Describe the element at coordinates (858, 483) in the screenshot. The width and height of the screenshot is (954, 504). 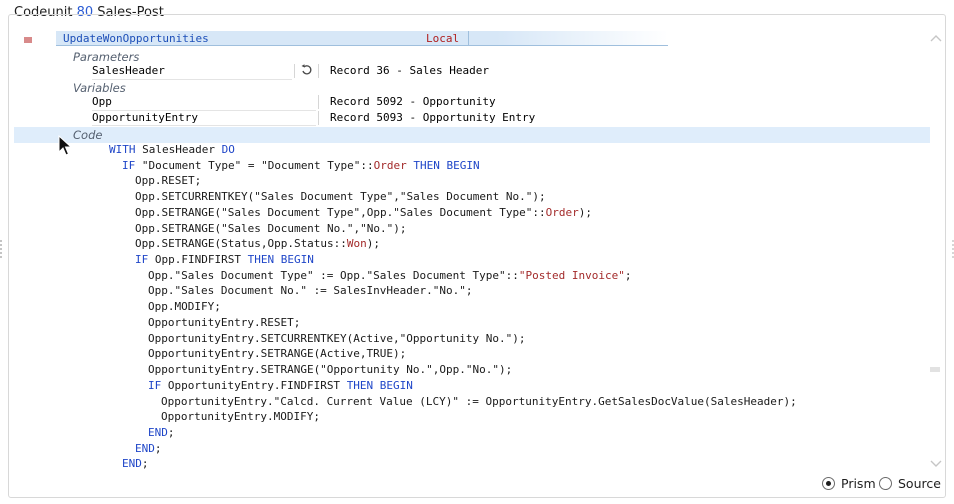
I see `prism-radio-label: Prism` at that location.